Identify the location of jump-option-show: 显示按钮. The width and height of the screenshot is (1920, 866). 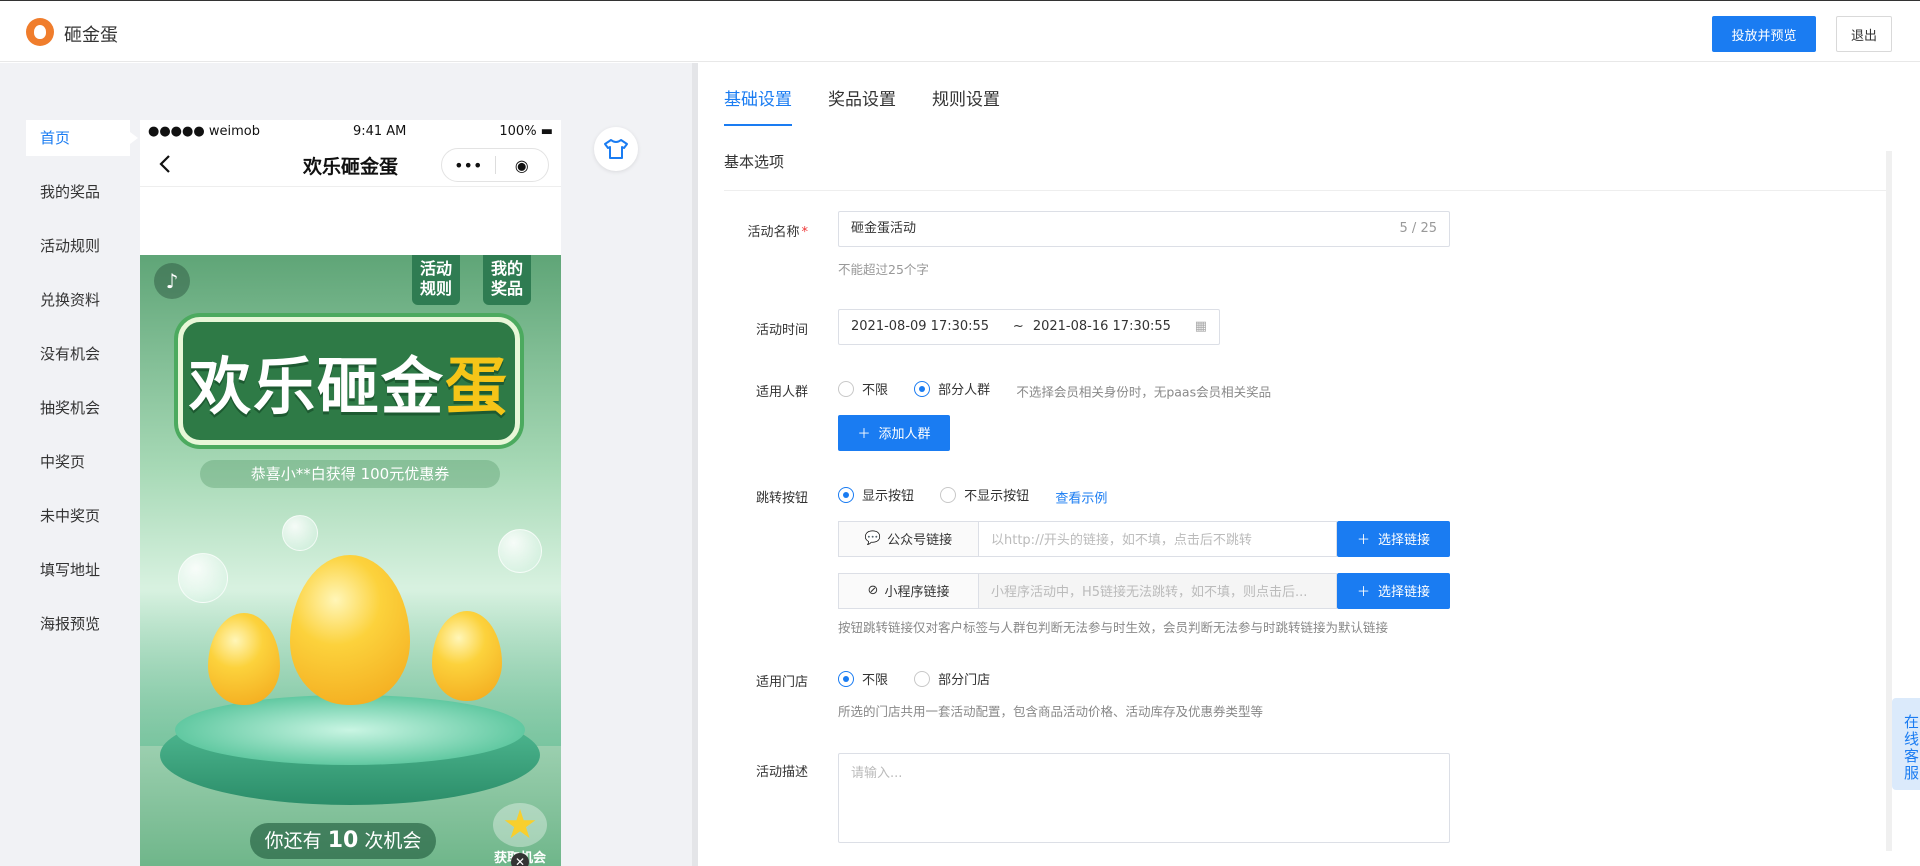
(876, 494).